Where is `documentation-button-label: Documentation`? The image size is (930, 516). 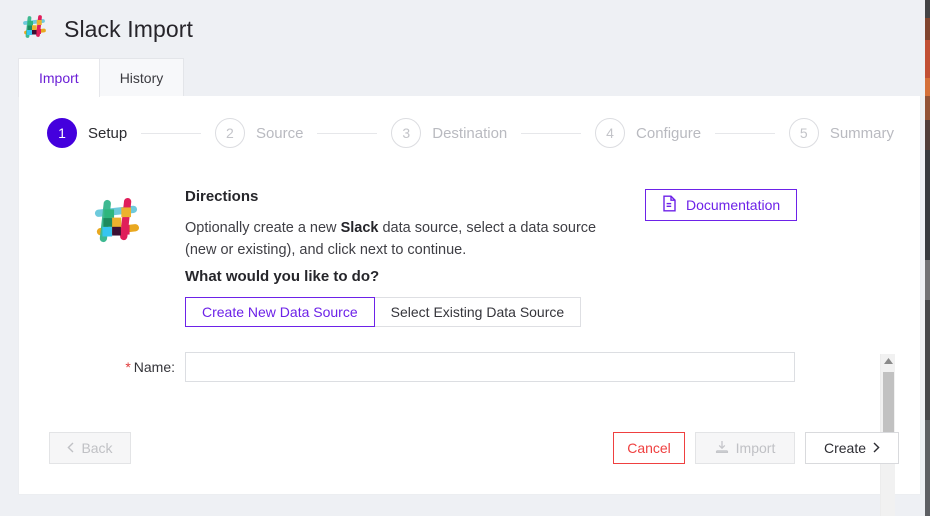 documentation-button-label: Documentation is located at coordinates (733, 205).